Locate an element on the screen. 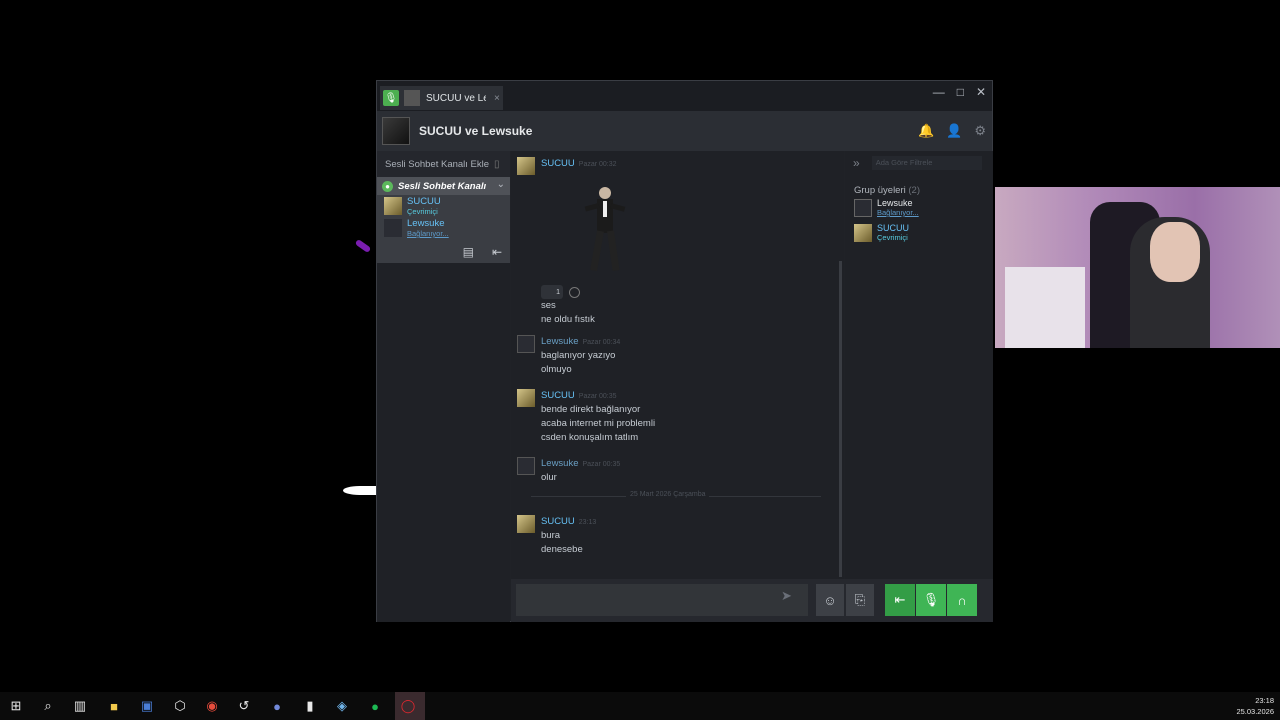 The height and width of the screenshot is (720, 1280). title-bar: 🎙 SUCUU ve Le × — □ ✕ is located at coordinates (684, 96).